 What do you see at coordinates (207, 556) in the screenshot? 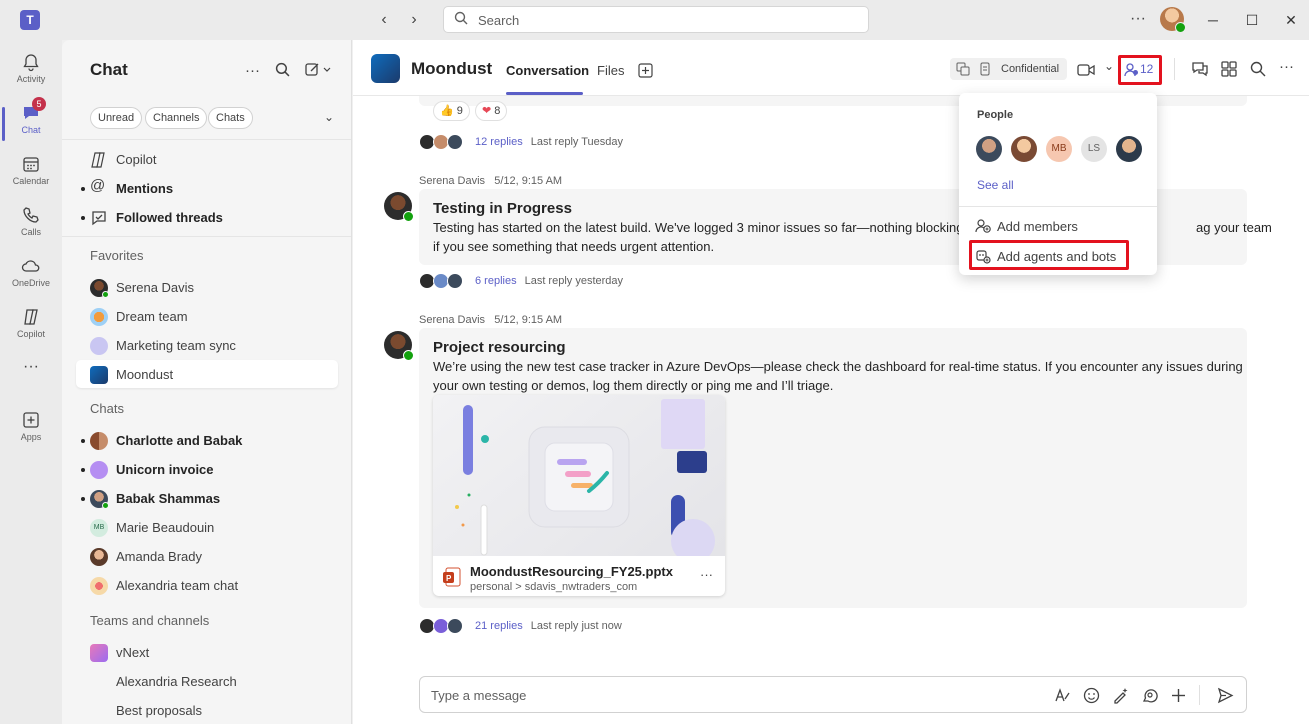
I see `sidebar-item-amanda-brady: Amanda Brady` at bounding box center [207, 556].